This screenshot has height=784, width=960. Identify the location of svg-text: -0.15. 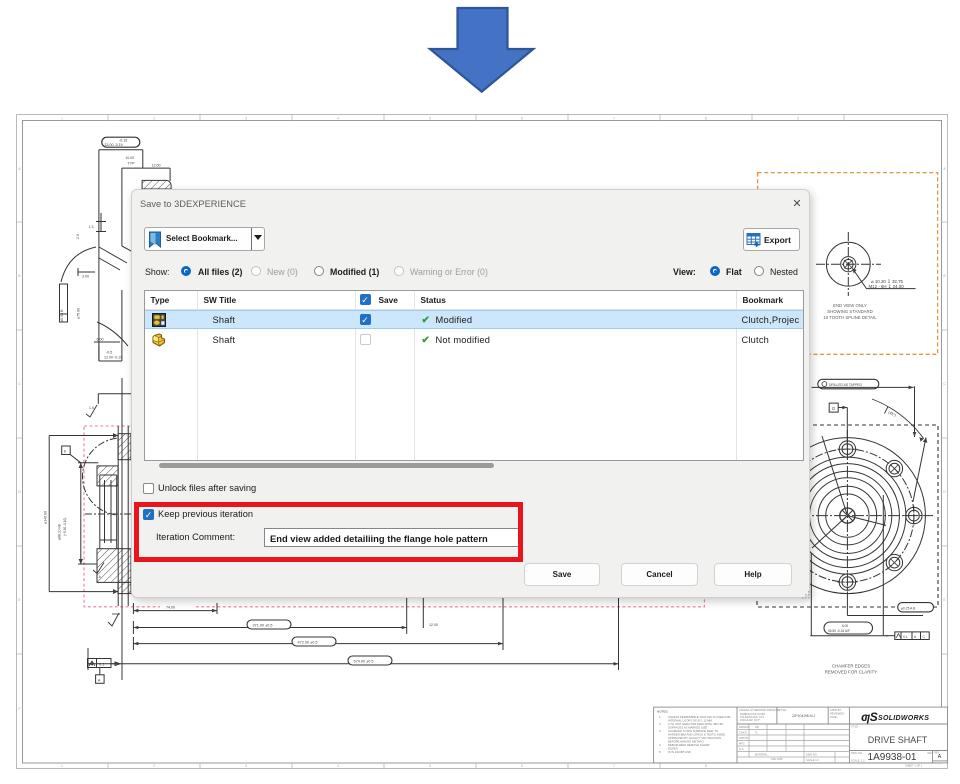
(123, 141).